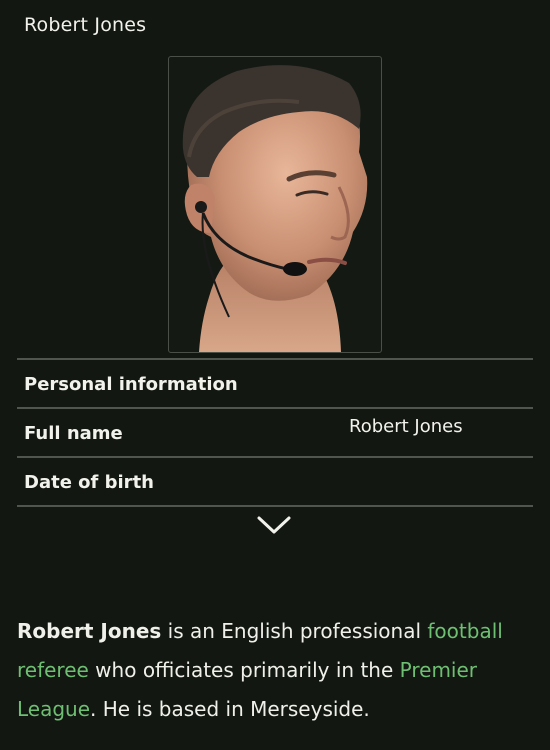 The height and width of the screenshot is (750, 550). What do you see at coordinates (85, 25) in the screenshot?
I see `infobox-title: Robert Jones` at bounding box center [85, 25].